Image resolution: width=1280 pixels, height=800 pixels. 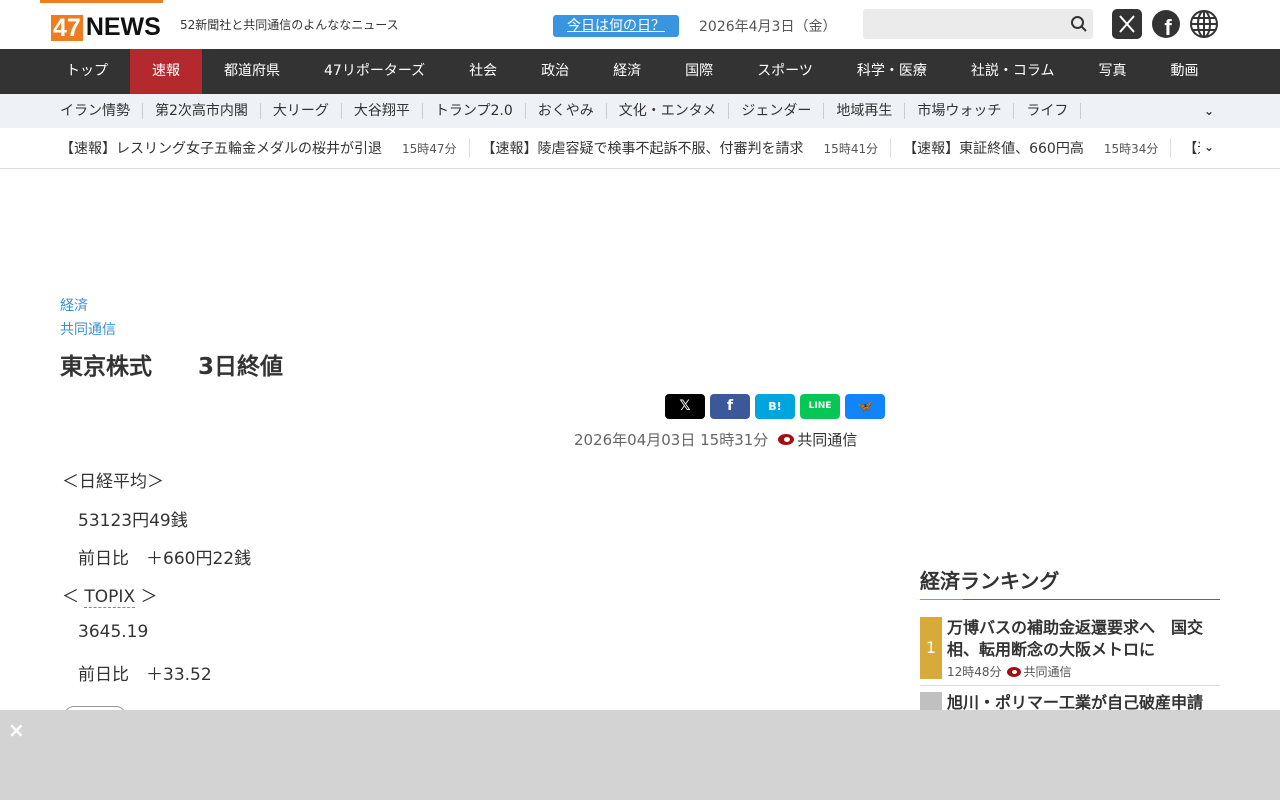 What do you see at coordinates (827, 440) in the screenshot?
I see `article-provider: 共同通信` at bounding box center [827, 440].